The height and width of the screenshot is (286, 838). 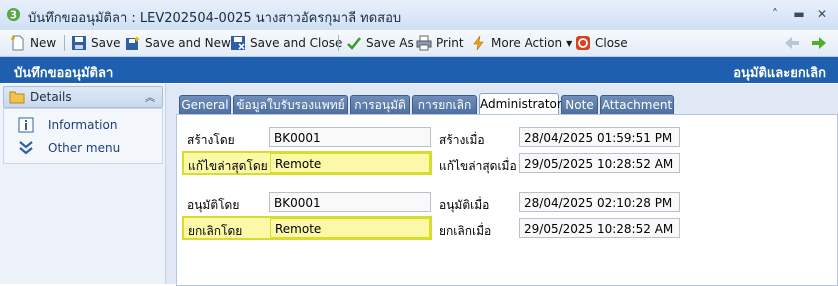 What do you see at coordinates (424, 43) in the screenshot?
I see `printer-icon` at bounding box center [424, 43].